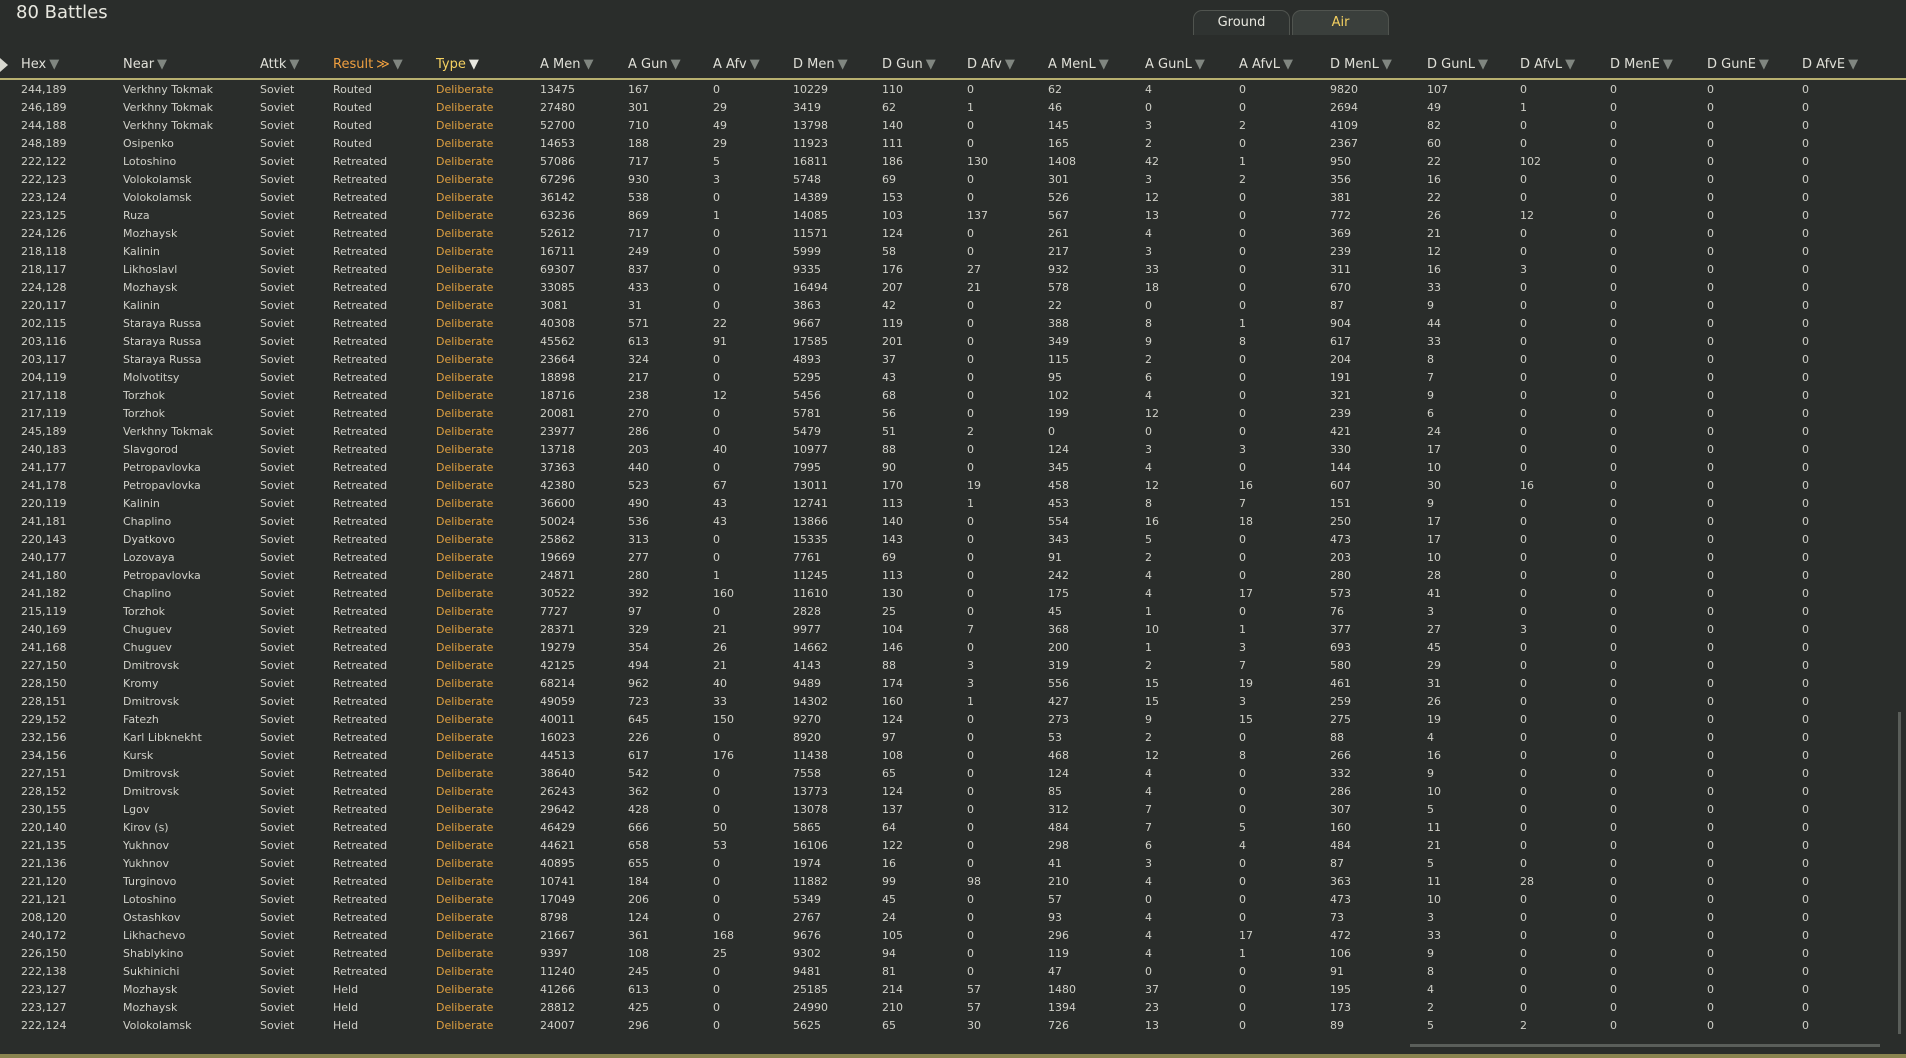  I want to click on column-header-near: Near ▼, so click(145, 64).